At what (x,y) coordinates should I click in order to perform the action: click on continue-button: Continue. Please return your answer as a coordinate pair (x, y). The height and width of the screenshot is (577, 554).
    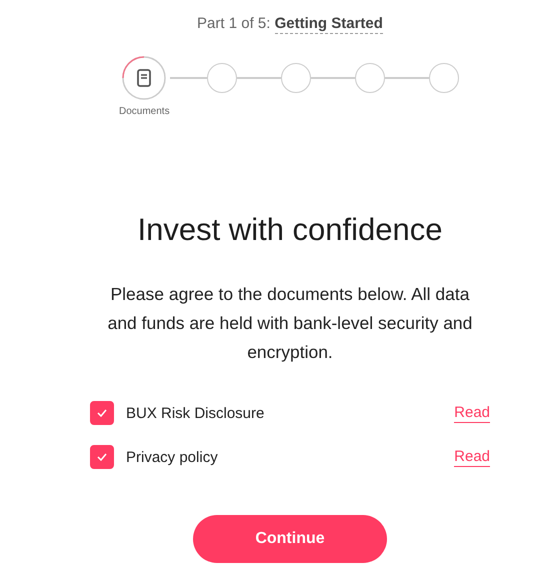
    Looking at the image, I should click on (290, 539).